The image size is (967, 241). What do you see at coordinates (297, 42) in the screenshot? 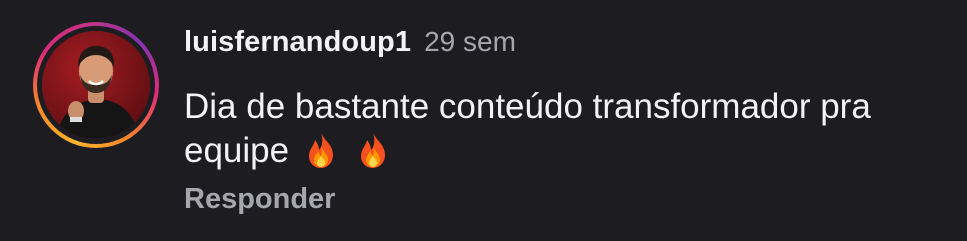
I see `username-link: luisfernandoup1` at bounding box center [297, 42].